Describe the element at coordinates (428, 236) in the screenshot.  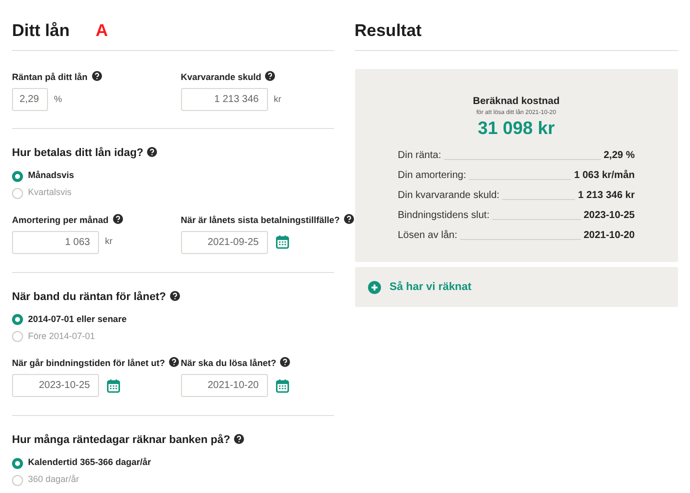
I see `summary-label: Lösen av lån:` at that location.